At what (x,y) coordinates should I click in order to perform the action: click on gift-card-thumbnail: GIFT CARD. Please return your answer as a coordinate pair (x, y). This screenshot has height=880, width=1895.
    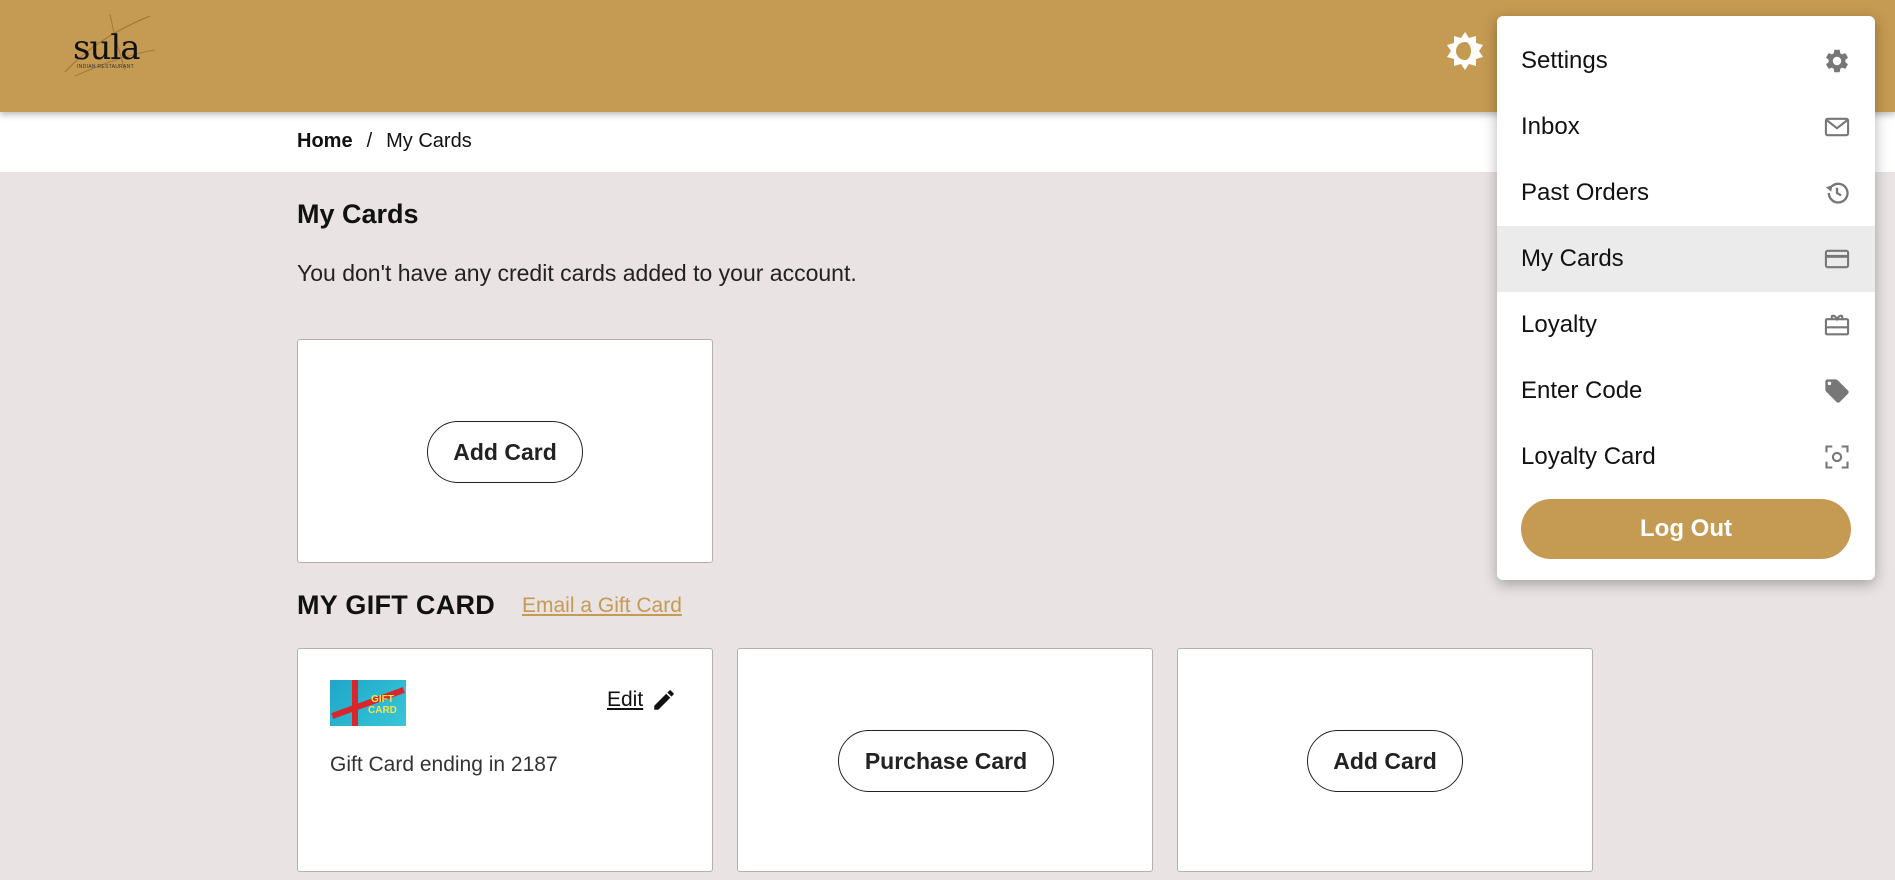
    Looking at the image, I should click on (368, 703).